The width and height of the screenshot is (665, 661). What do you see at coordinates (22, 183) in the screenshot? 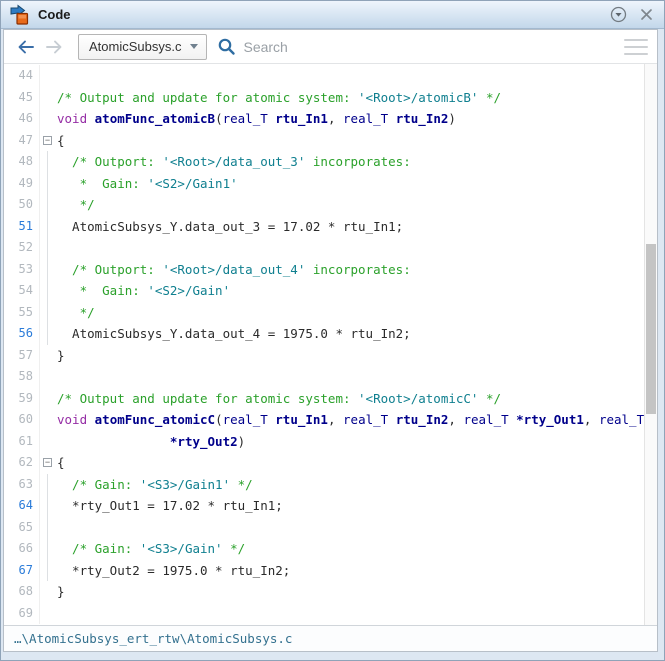
I see `line-number: 49` at bounding box center [22, 183].